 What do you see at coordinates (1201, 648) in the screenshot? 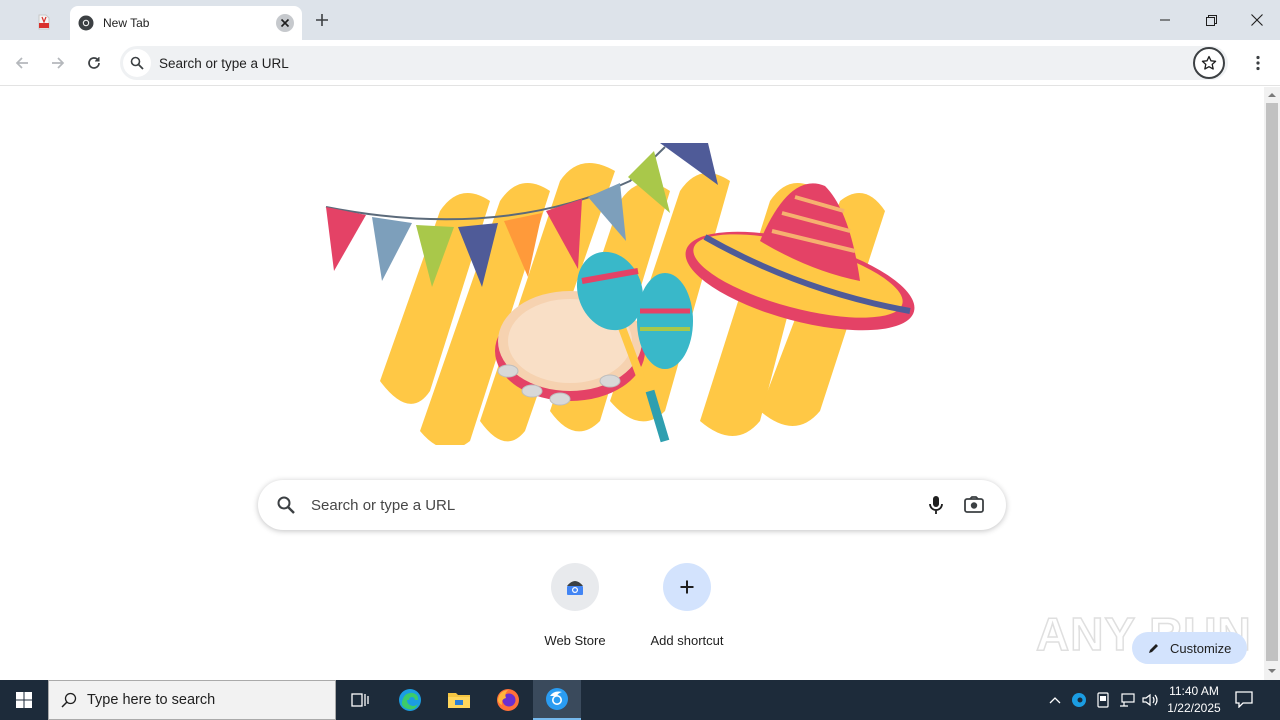
I see `customize-label: Customize` at bounding box center [1201, 648].